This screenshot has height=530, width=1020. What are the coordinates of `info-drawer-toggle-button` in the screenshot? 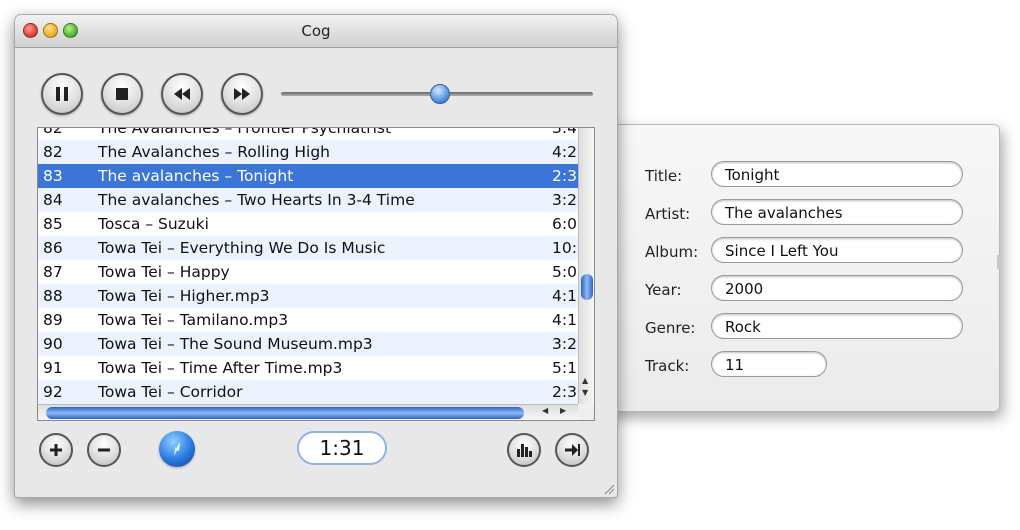 It's located at (572, 450).